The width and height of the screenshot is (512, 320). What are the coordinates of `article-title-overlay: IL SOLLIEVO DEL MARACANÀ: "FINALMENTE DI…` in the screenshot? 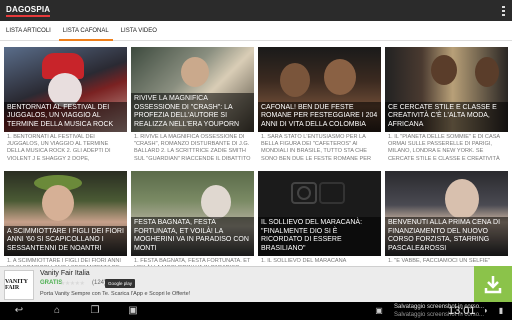 It's located at (319, 236).